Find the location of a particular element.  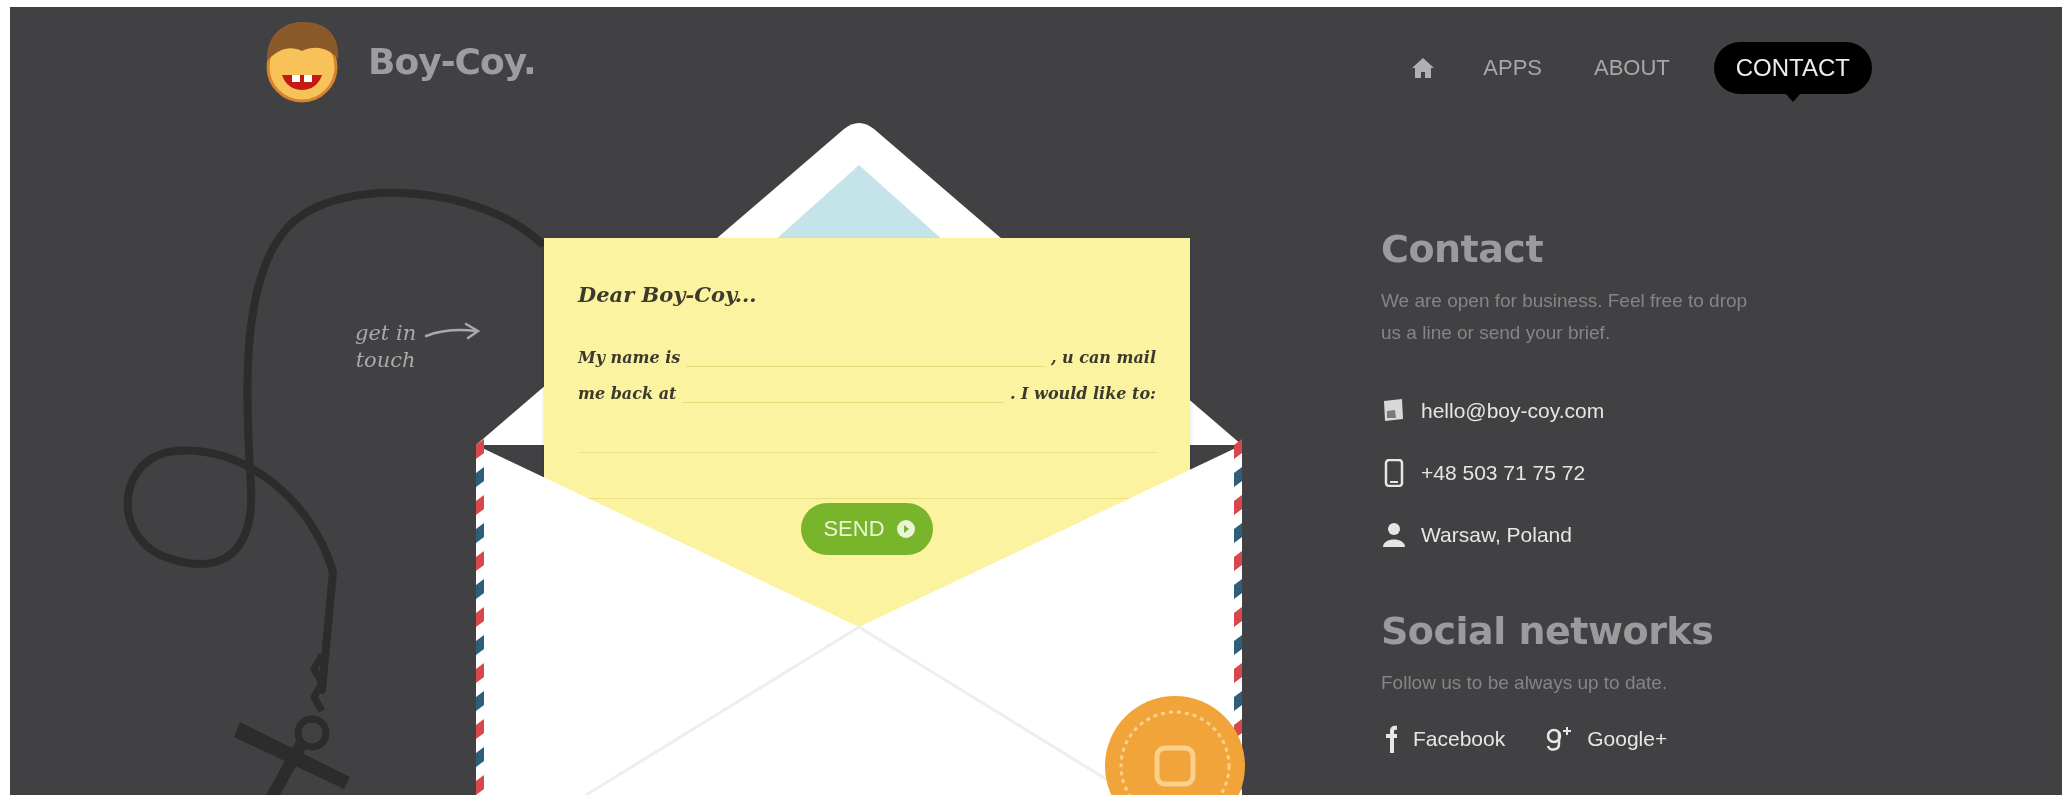

handwritten-note: get in touch is located at coordinates (386, 347).